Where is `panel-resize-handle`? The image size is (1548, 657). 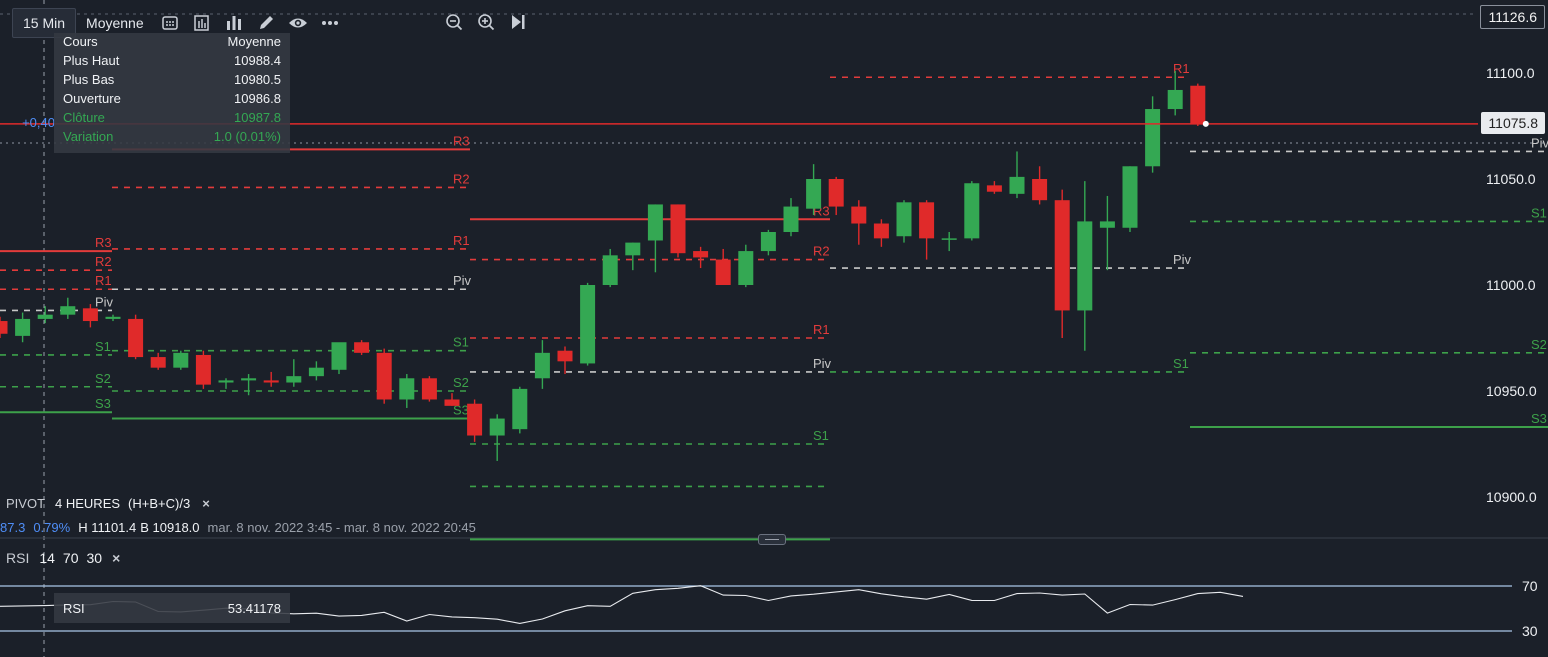 panel-resize-handle is located at coordinates (772, 539).